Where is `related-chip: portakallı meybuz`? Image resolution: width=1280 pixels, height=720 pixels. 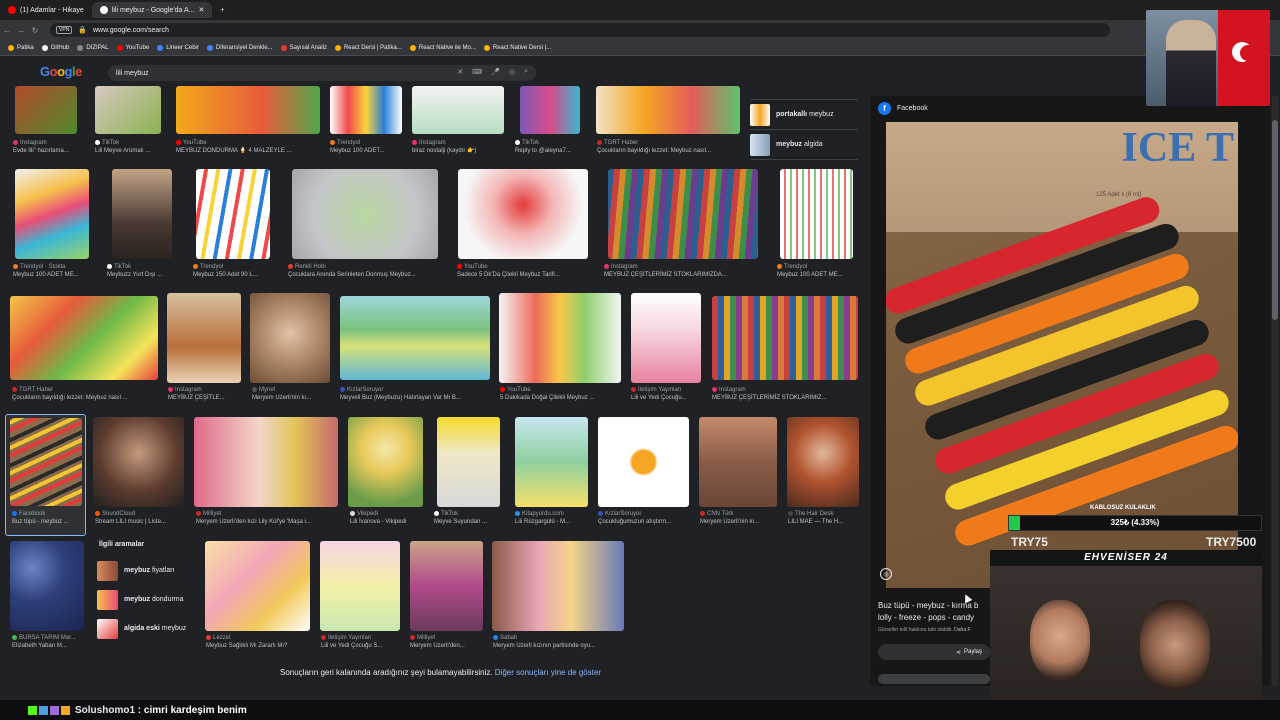 related-chip: portakallı meybuz is located at coordinates (804, 115).